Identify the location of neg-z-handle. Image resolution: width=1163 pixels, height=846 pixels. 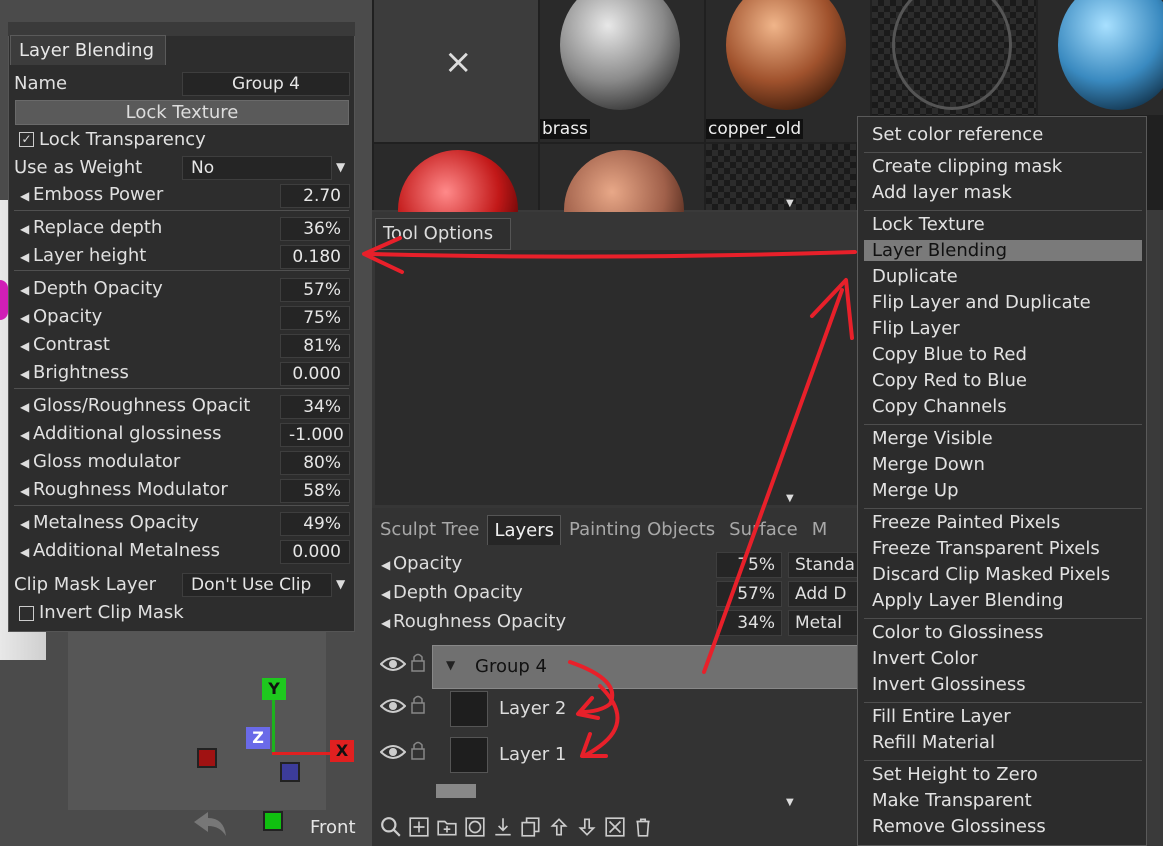
(290, 772).